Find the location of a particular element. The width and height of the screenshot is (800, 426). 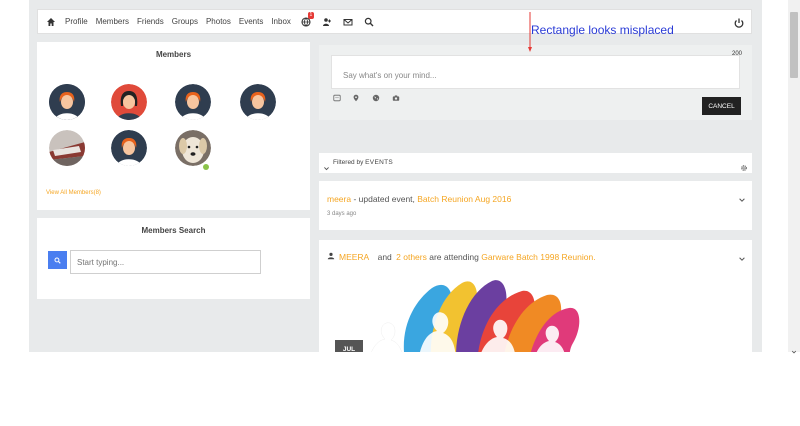

nav-members: Members is located at coordinates (112, 21).